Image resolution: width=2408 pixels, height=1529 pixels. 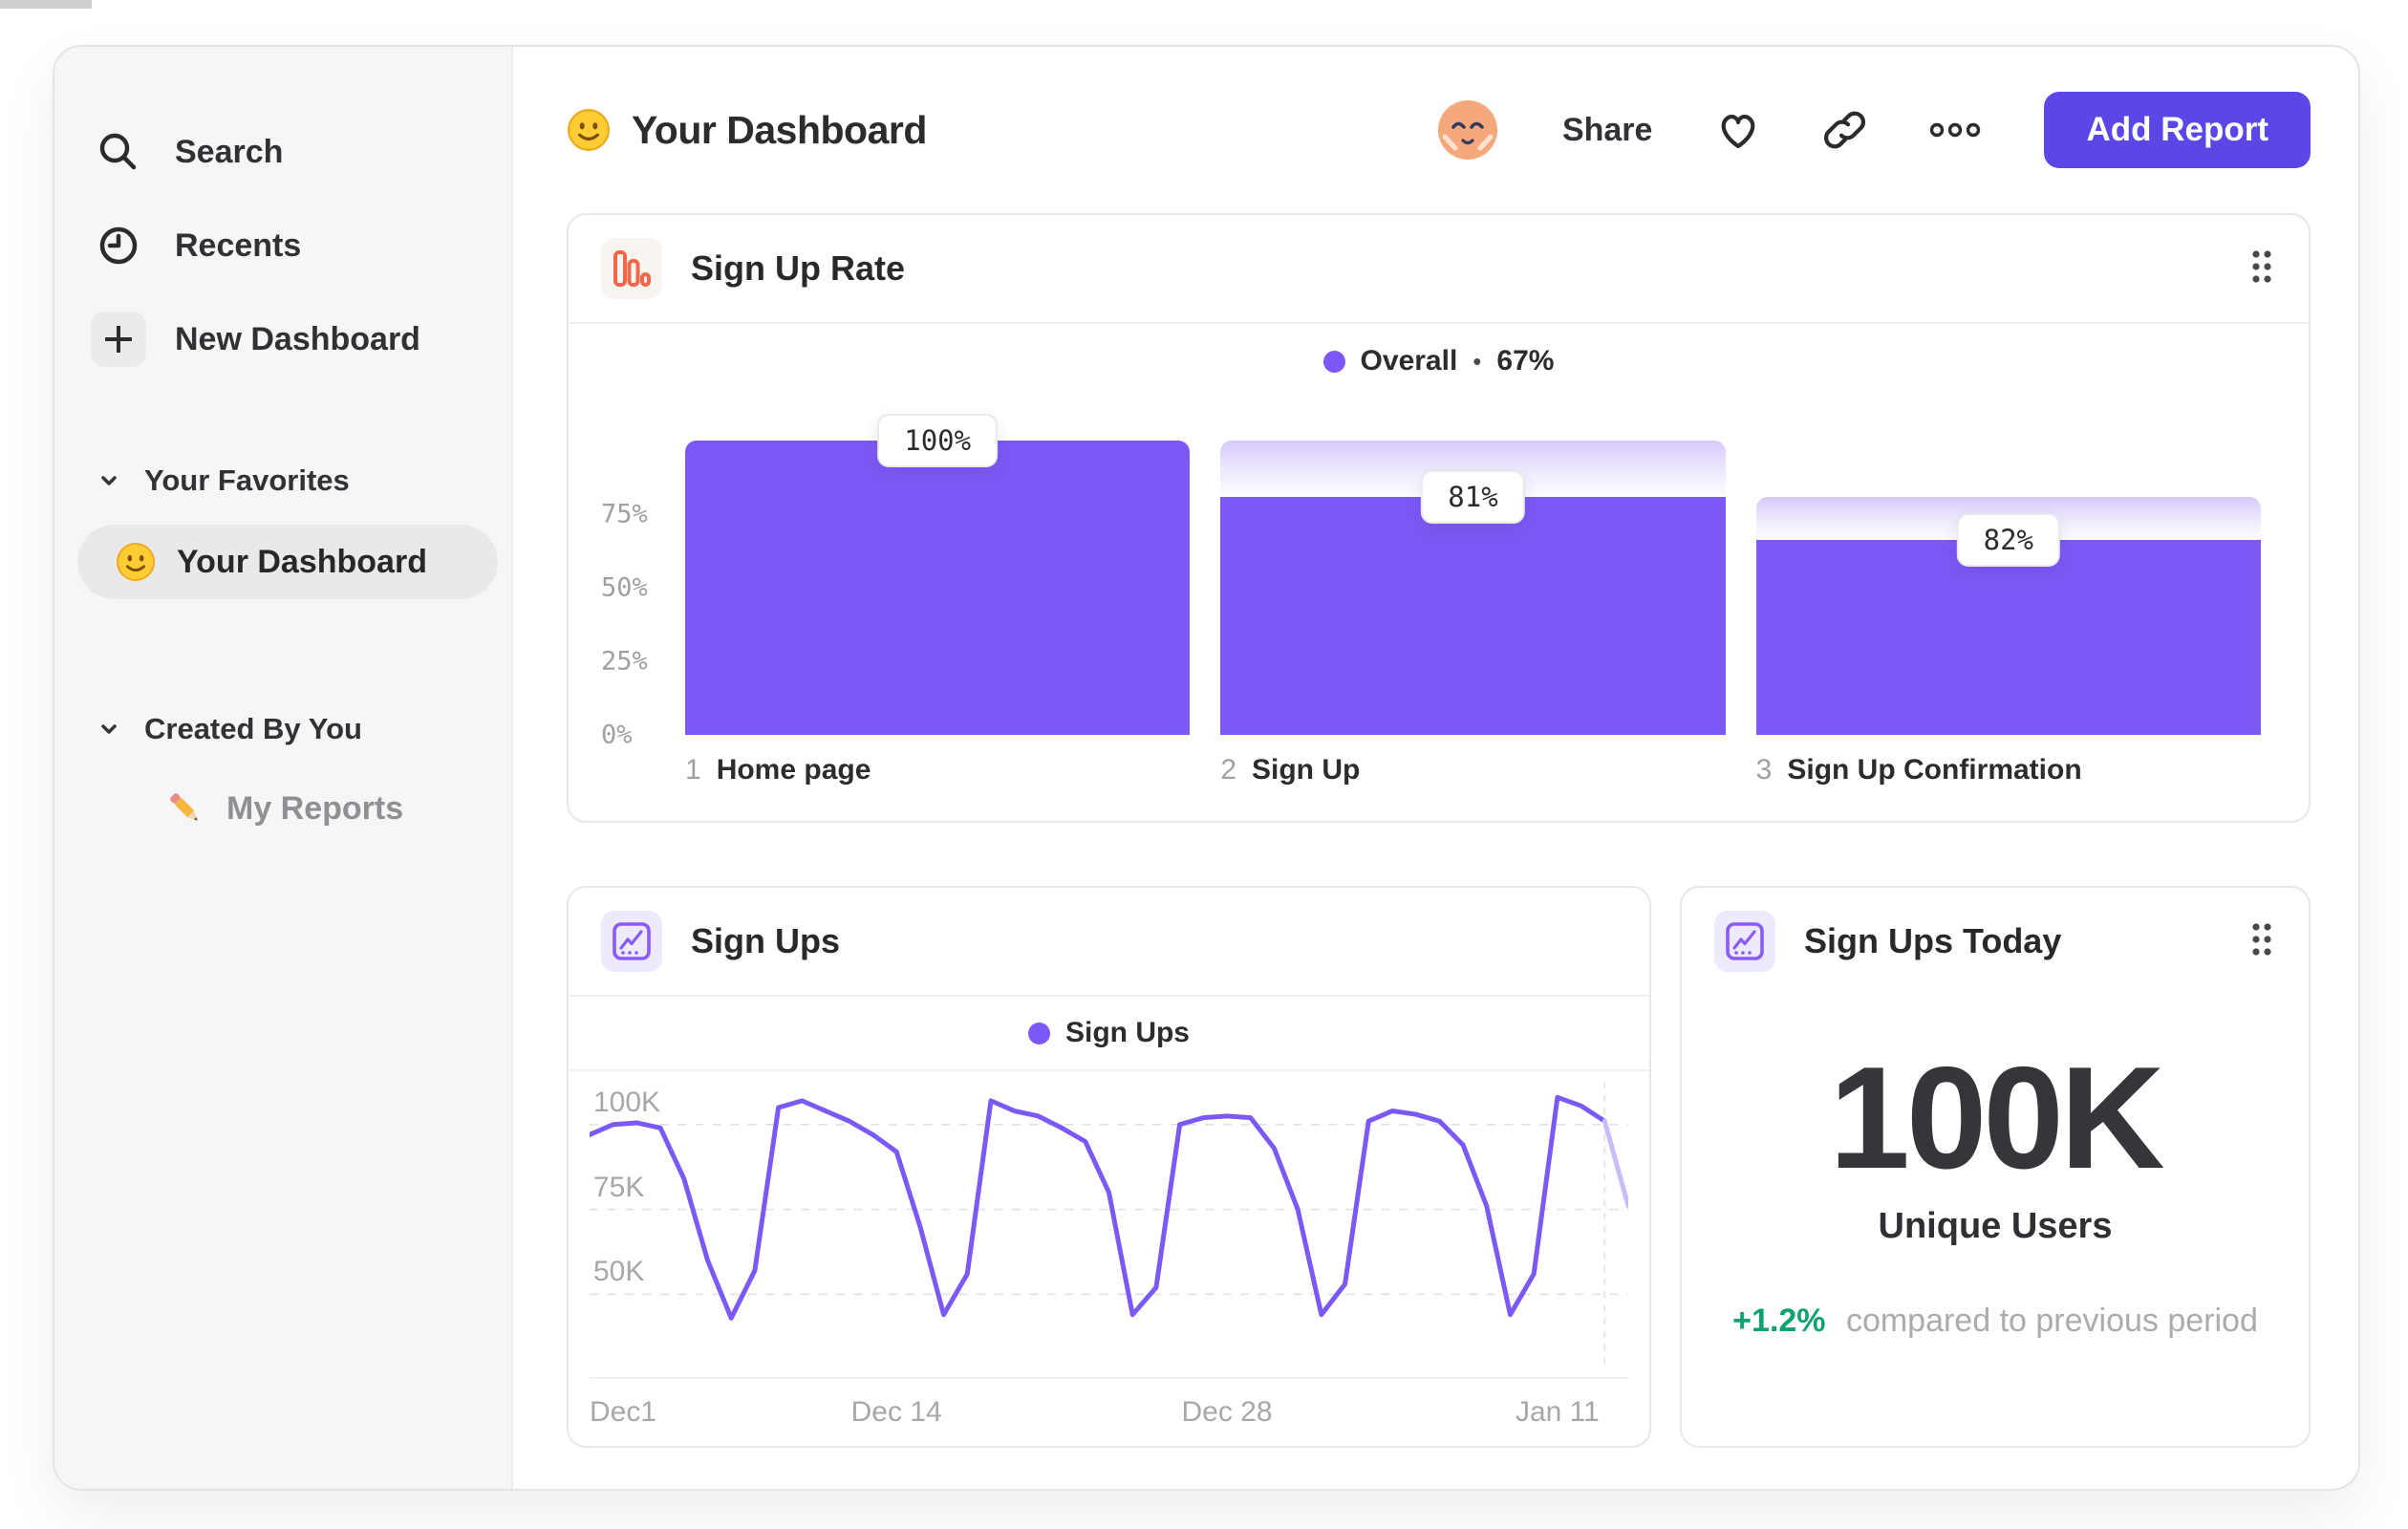 I want to click on metric-label: Unique Users, so click(x=1996, y=1226).